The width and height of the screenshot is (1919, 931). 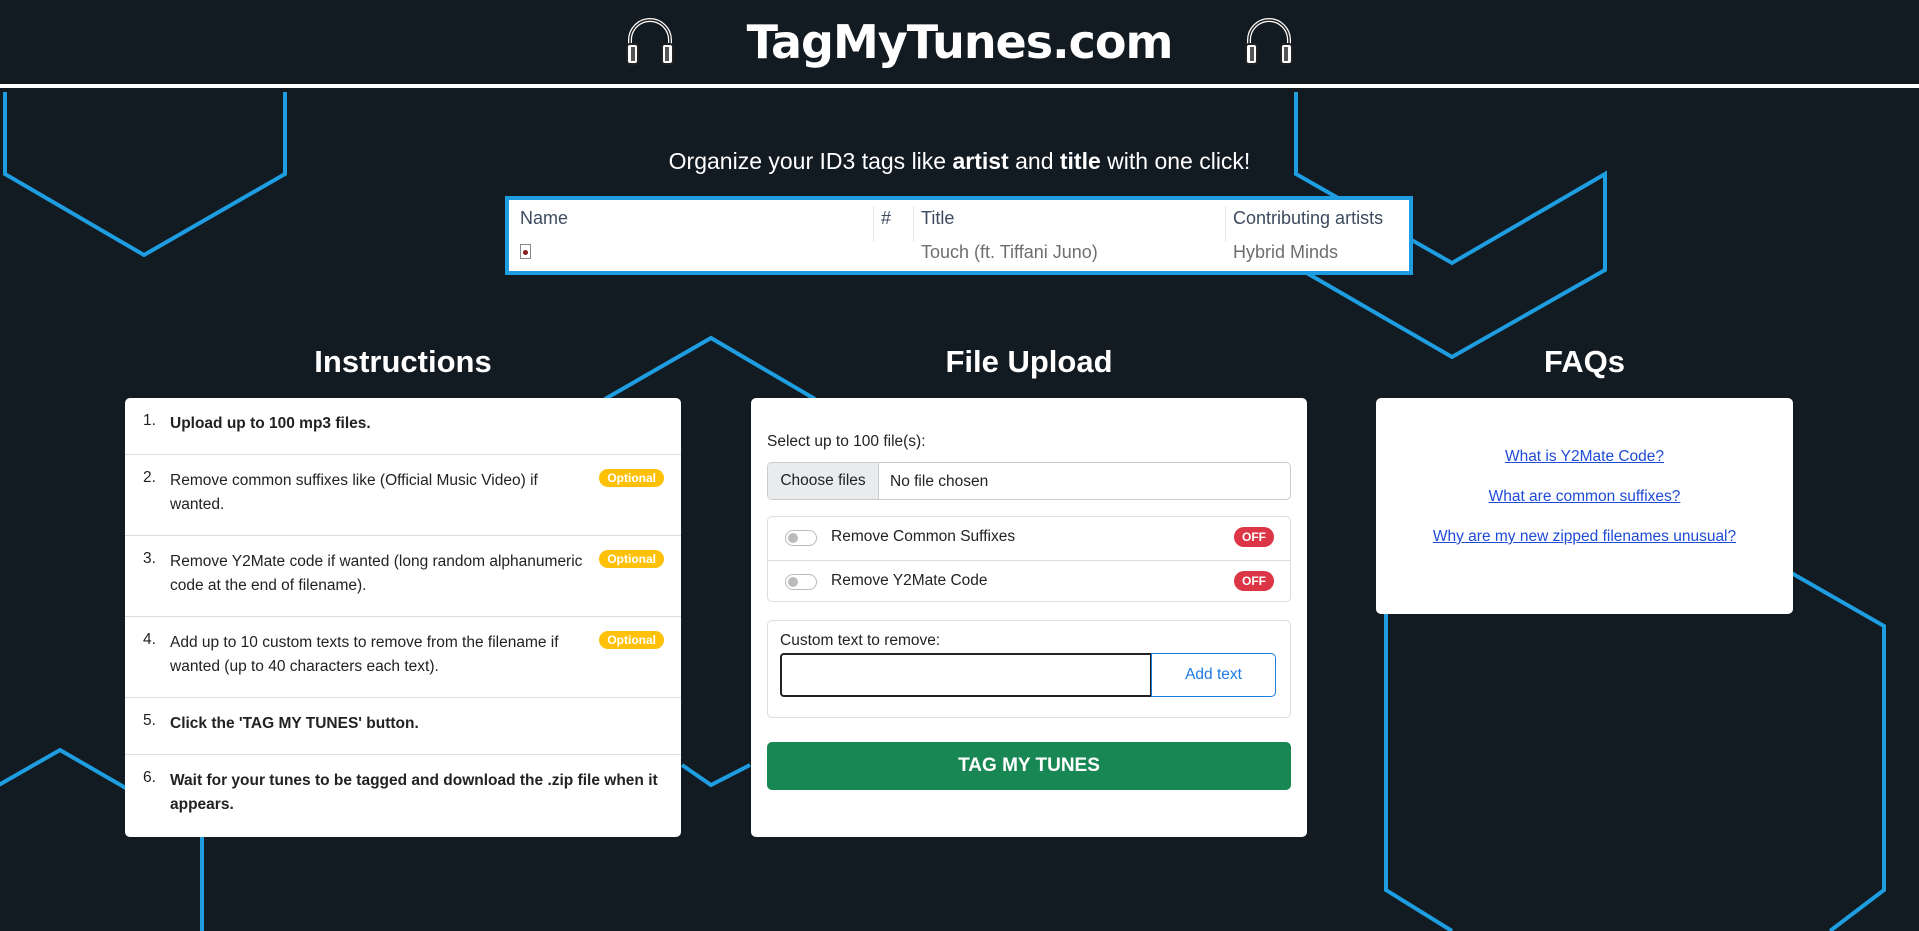 I want to click on custom-text-group: Custom text to remove: Add text, so click(x=1029, y=669).